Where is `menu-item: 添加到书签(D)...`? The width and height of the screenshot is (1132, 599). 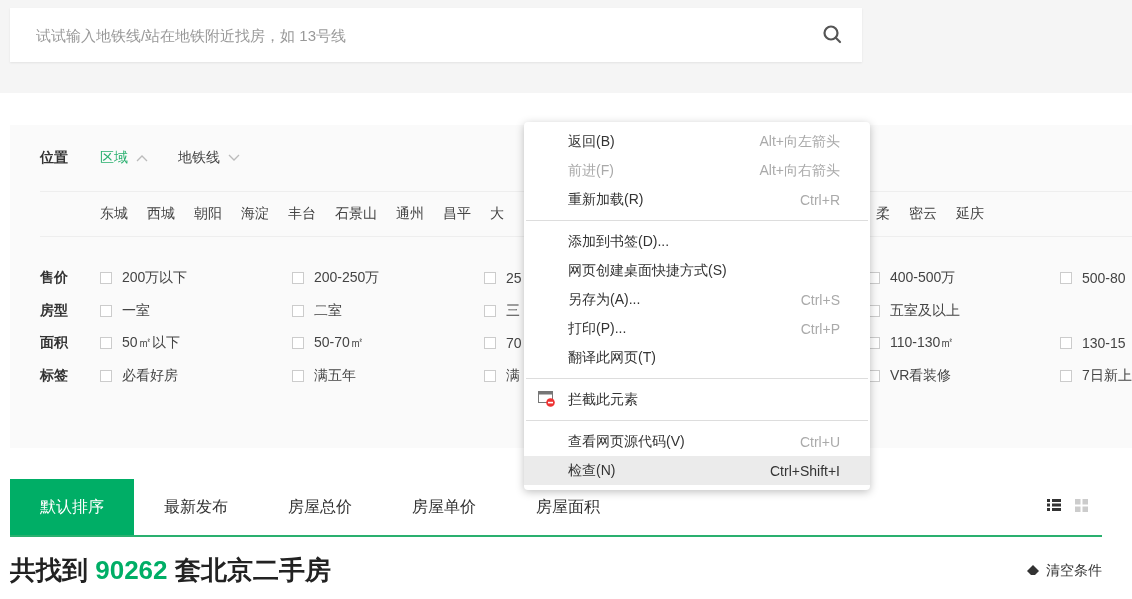
menu-item: 添加到书签(D)... is located at coordinates (697, 241).